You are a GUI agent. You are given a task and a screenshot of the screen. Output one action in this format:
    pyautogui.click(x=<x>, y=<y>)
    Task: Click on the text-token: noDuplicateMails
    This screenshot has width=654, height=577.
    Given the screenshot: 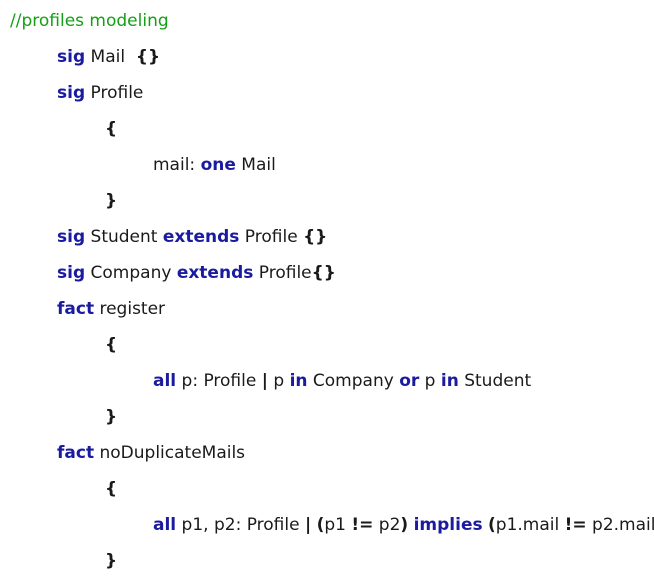 What is the action you would take?
    pyautogui.click(x=170, y=453)
    